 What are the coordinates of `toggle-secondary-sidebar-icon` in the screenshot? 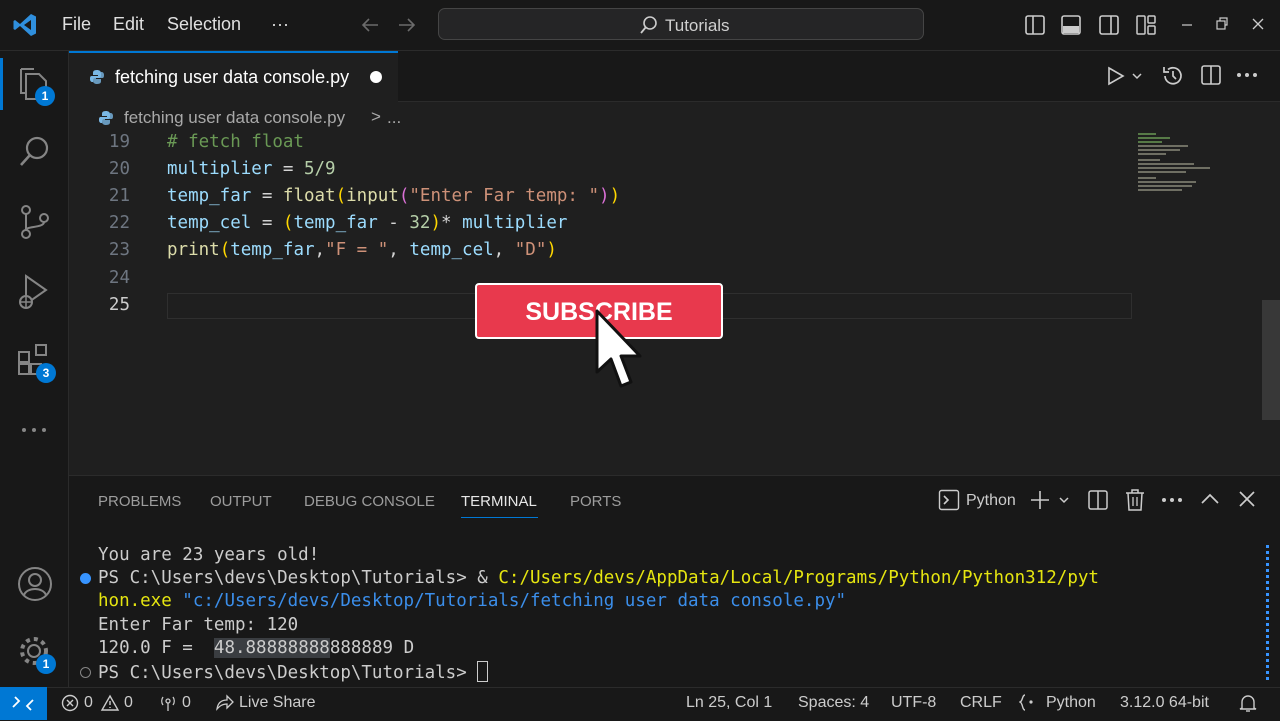 It's located at (1109, 25).